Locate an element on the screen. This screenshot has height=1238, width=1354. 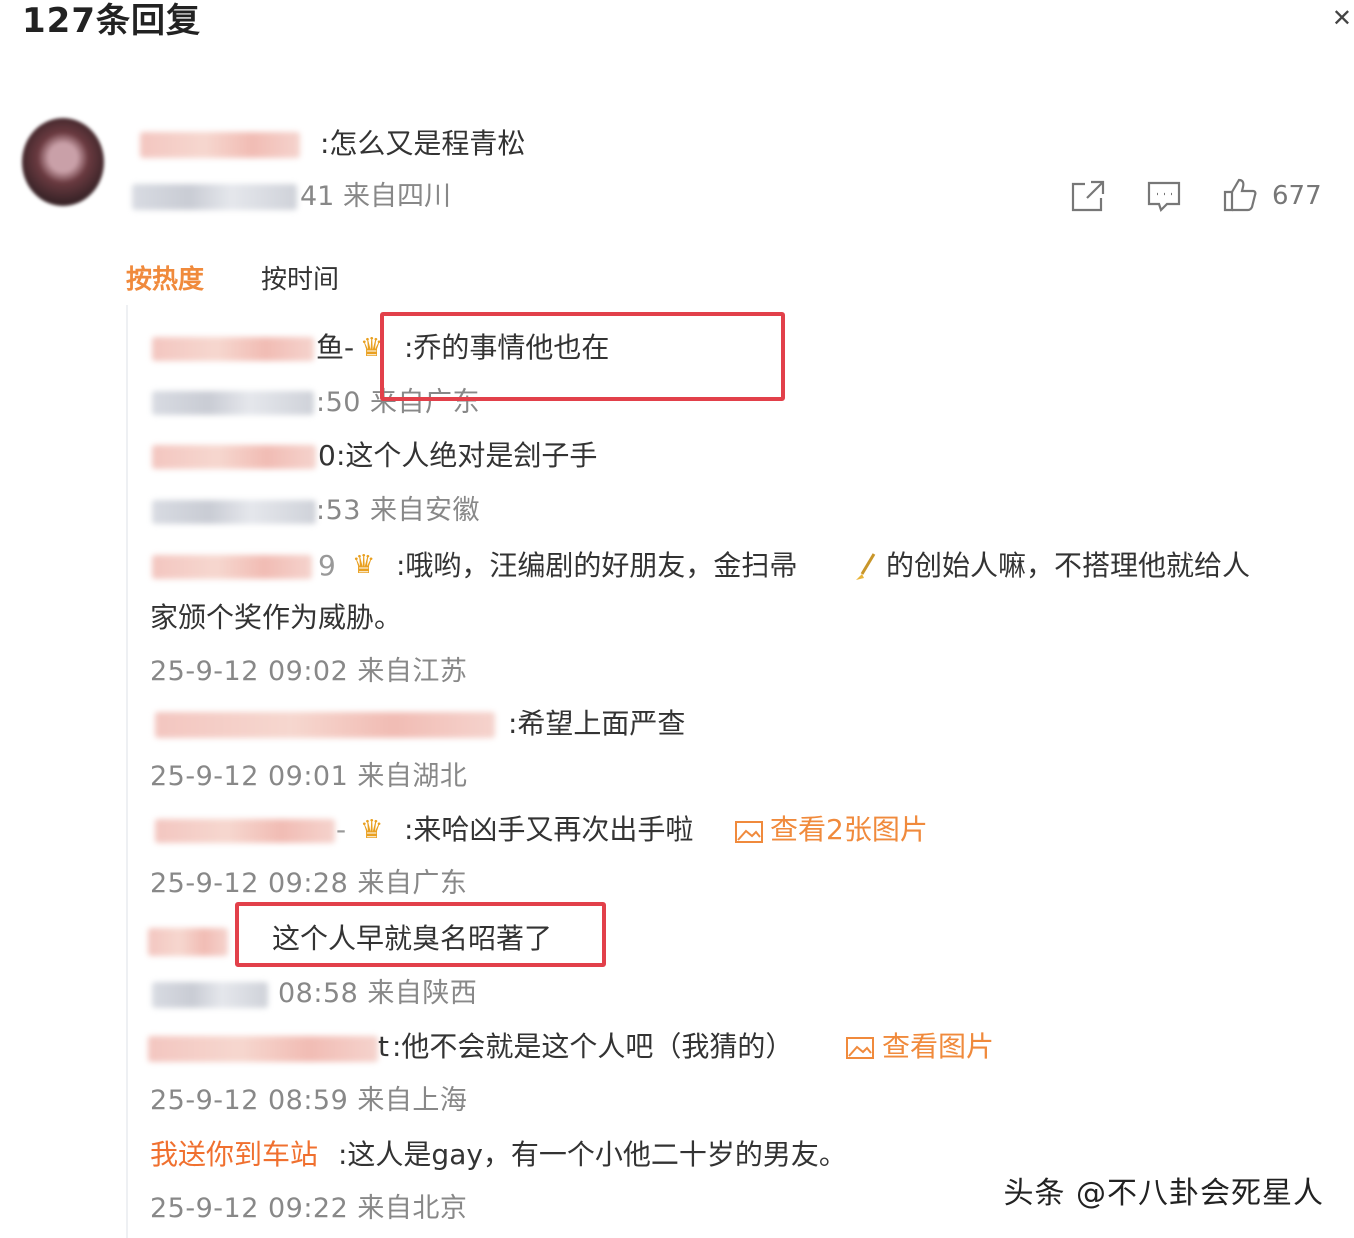
reply-username-suffix: 9 is located at coordinates (327, 566).